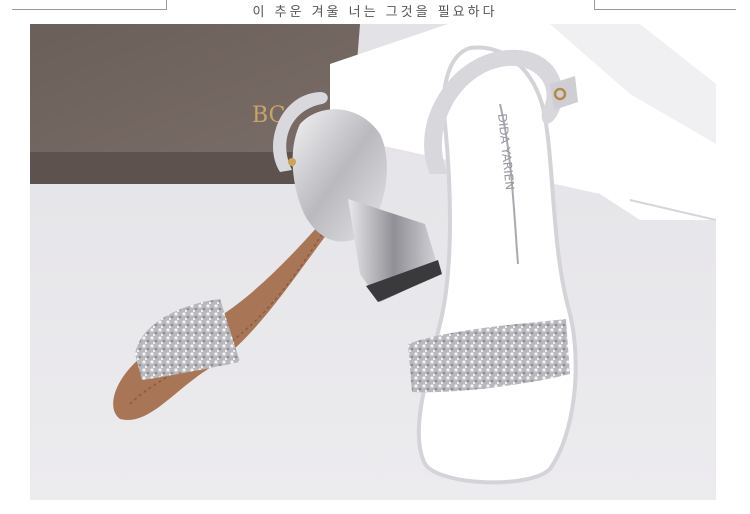 The width and height of the screenshot is (750, 514). I want to click on header-bar: 이 추운 겨울 너는 그것을 필요하다, so click(375, 12).